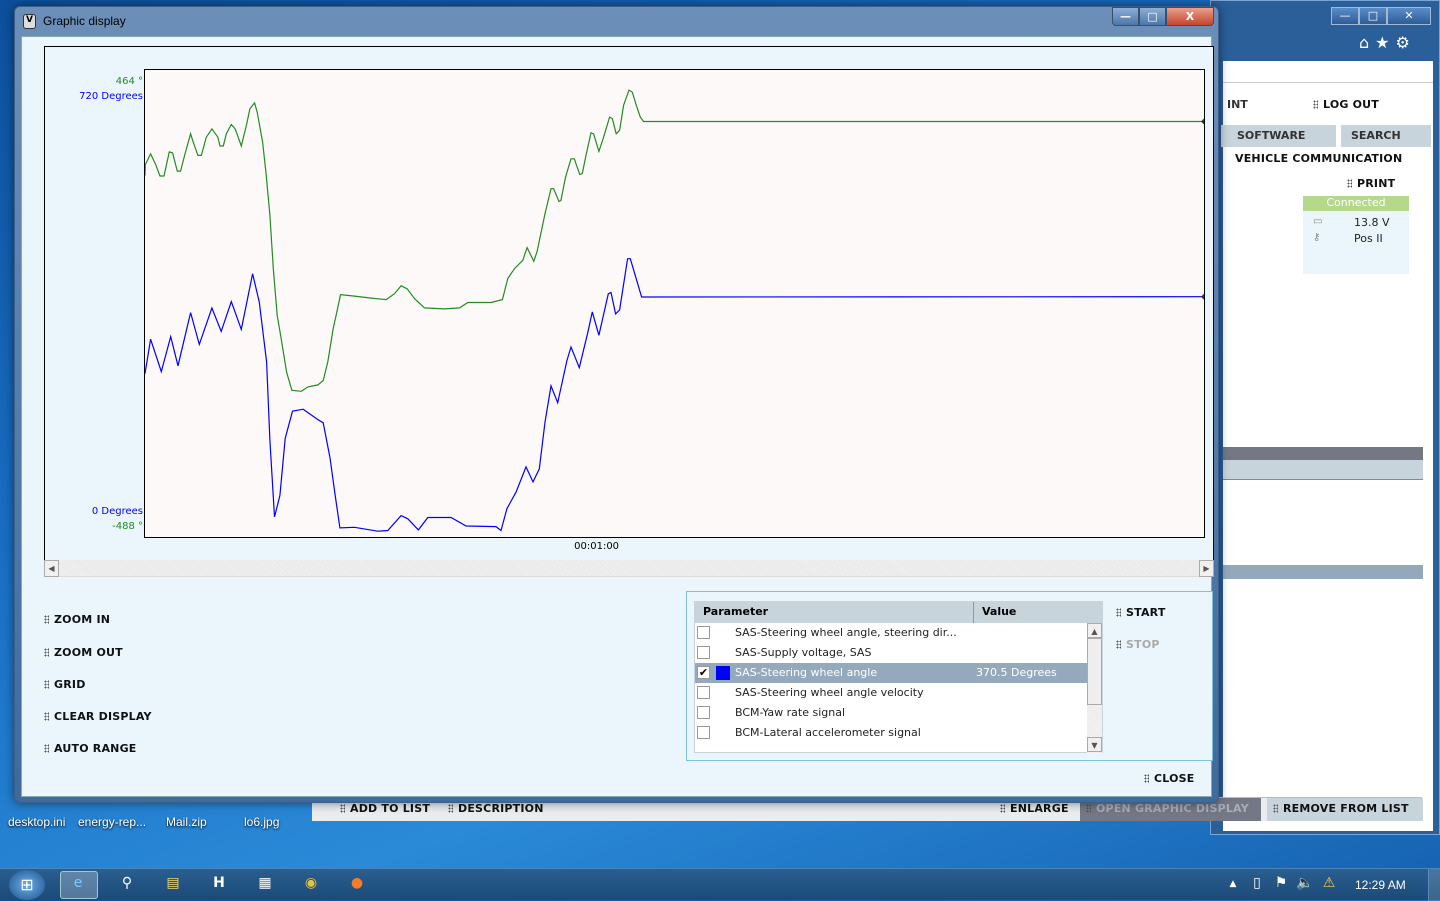 This screenshot has height=901, width=1440. What do you see at coordinates (720, 884) in the screenshot?
I see `taskbar: ⊞ e ⚲ ▤ H ▦ ◉ ● ▲ ▯ ⚑ 🔈 ⚠ 12:29 AM` at bounding box center [720, 884].